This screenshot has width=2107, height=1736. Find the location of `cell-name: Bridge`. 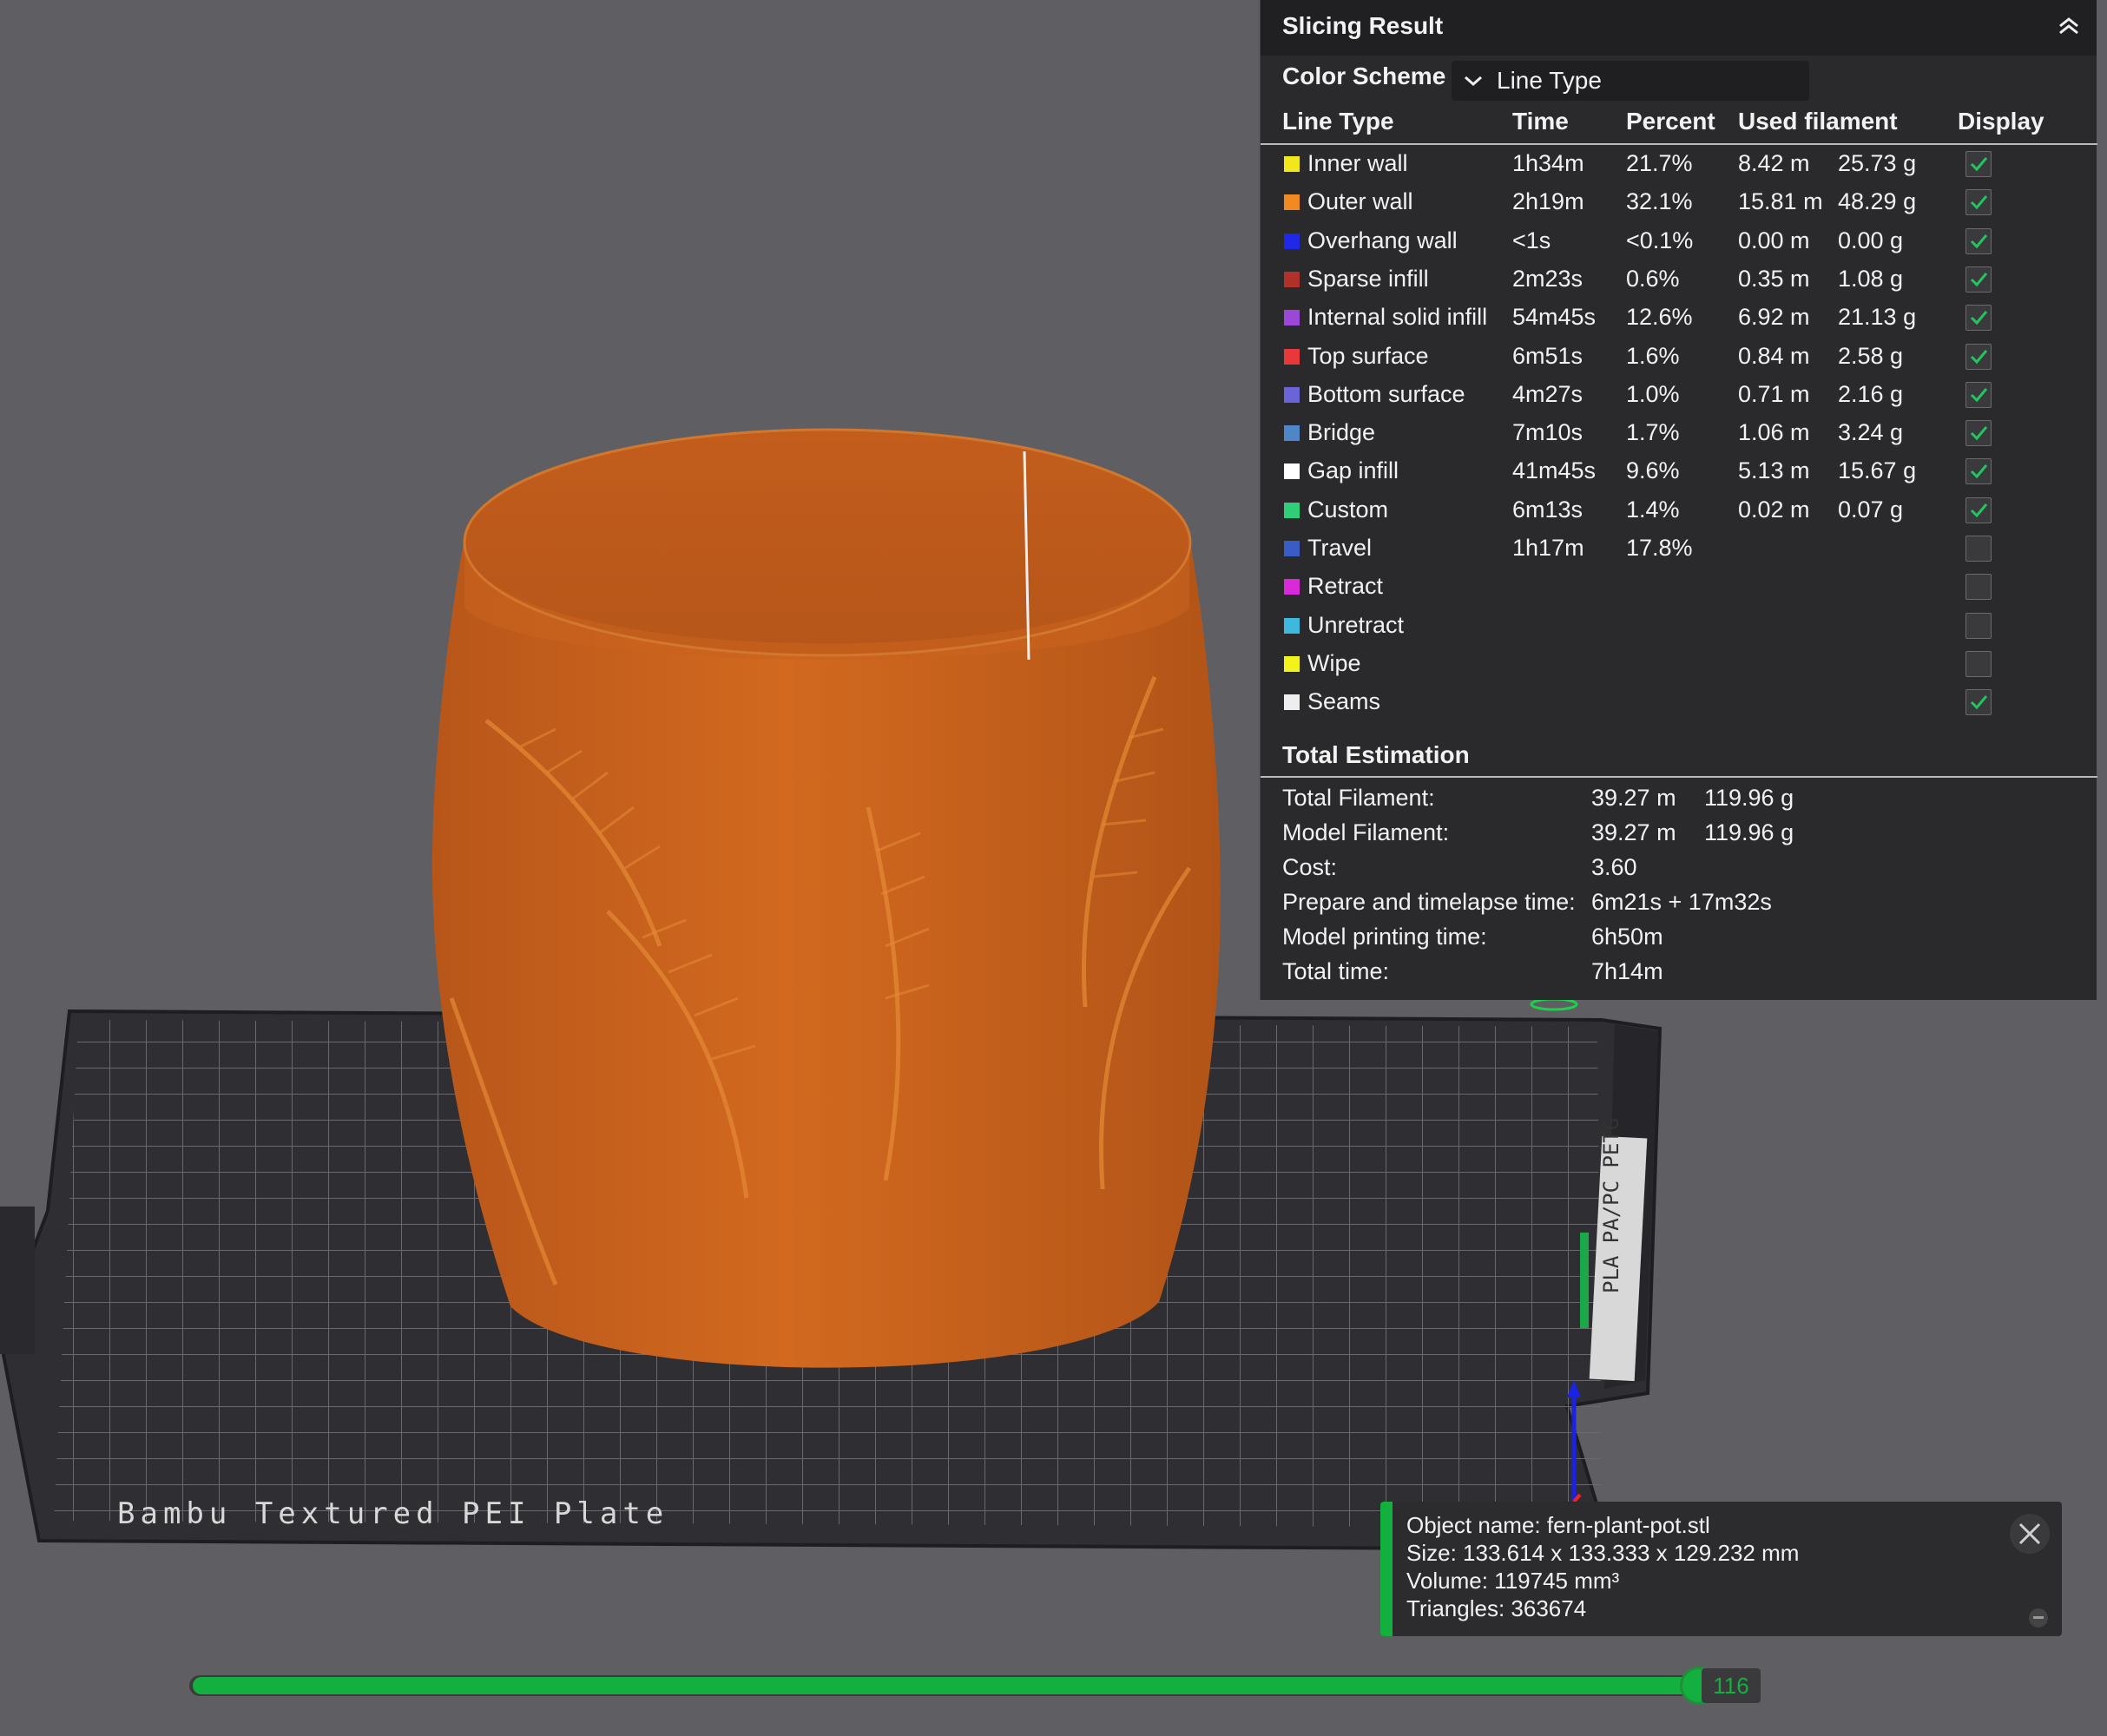

cell-name: Bridge is located at coordinates (1341, 432).